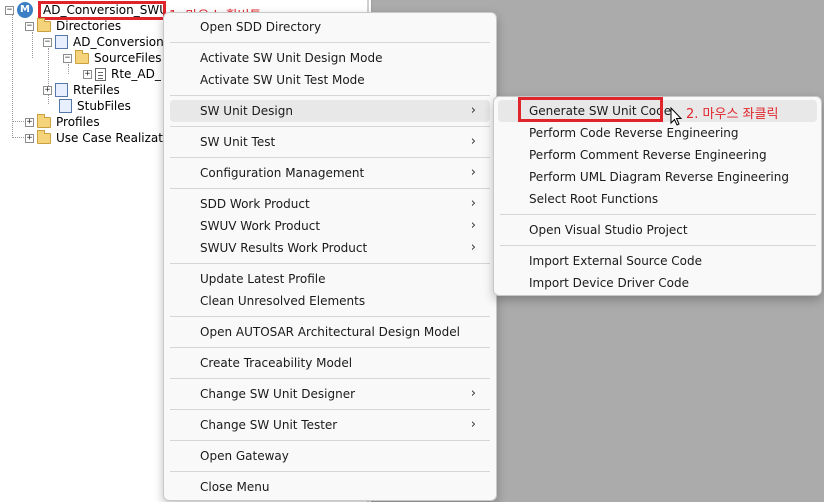 This screenshot has width=824, height=502. What do you see at coordinates (330, 204) in the screenshot?
I see `menu-item-sdd-work-product: SDD Work Product ›` at bounding box center [330, 204].